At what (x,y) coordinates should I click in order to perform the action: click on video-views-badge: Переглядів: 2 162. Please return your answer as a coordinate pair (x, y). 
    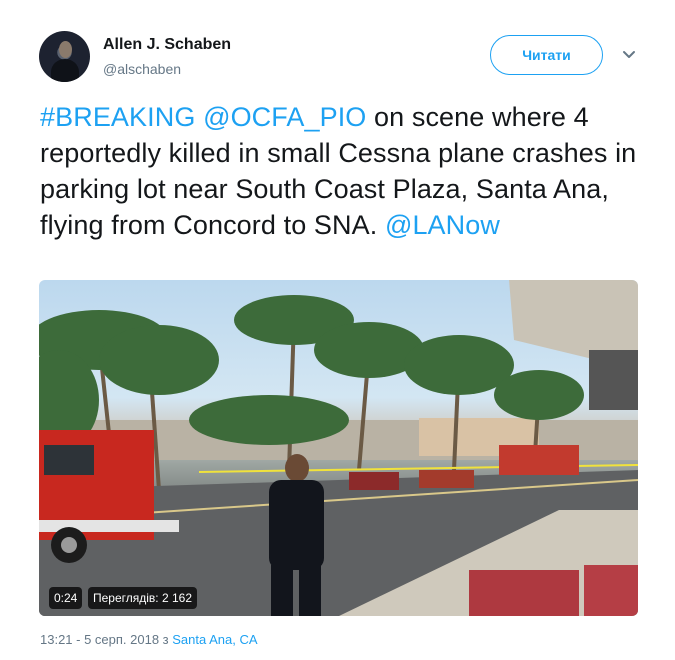
    Looking at the image, I should click on (142, 598).